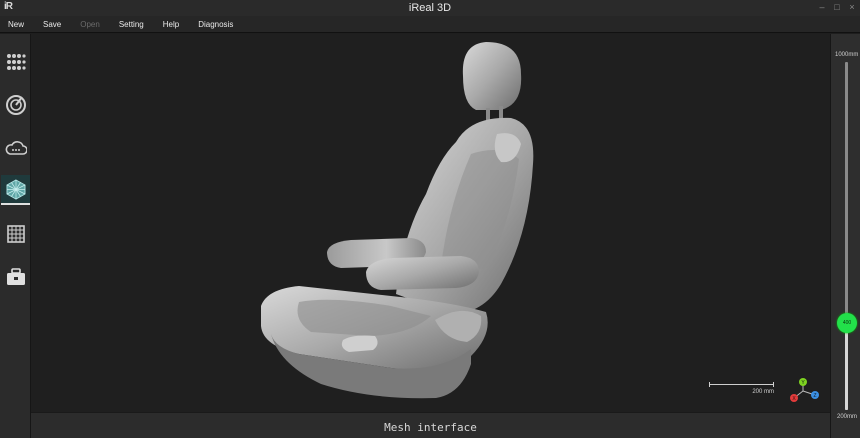 Image resolution: width=860 pixels, height=438 pixels. What do you see at coordinates (822, 7) in the screenshot?
I see `minimize-icon: –` at bounding box center [822, 7].